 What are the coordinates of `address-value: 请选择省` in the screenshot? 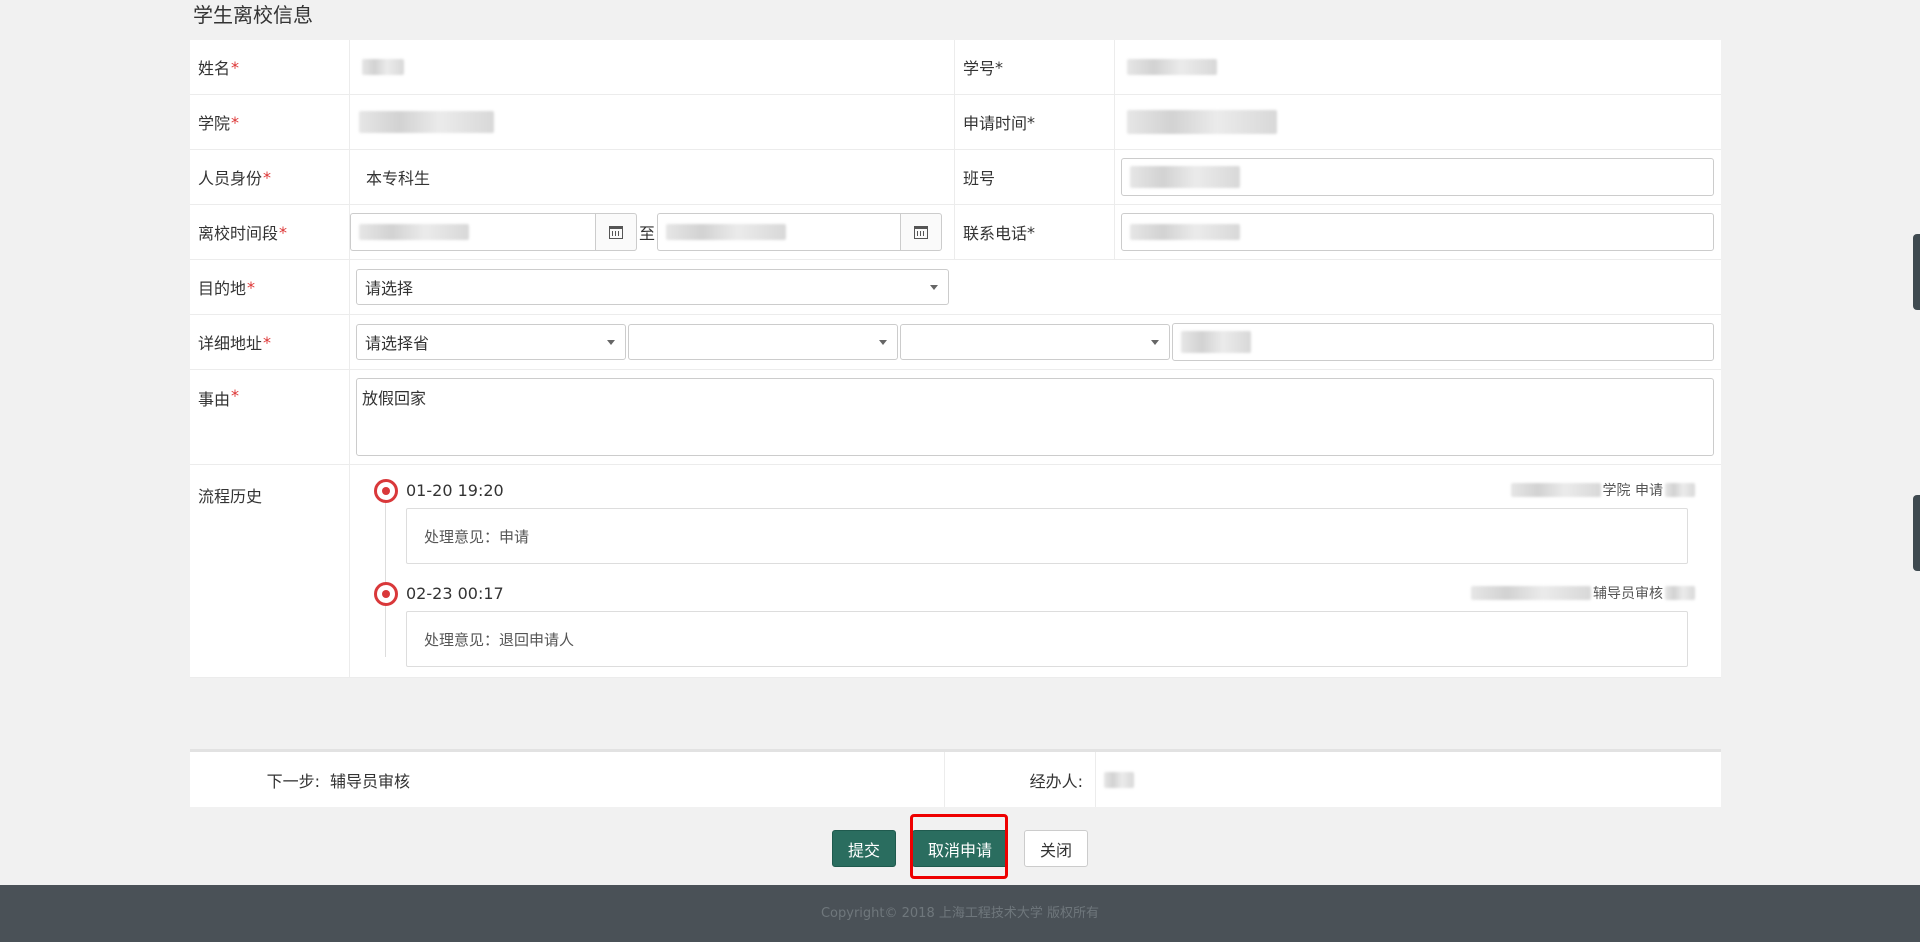 It's located at (1035, 342).